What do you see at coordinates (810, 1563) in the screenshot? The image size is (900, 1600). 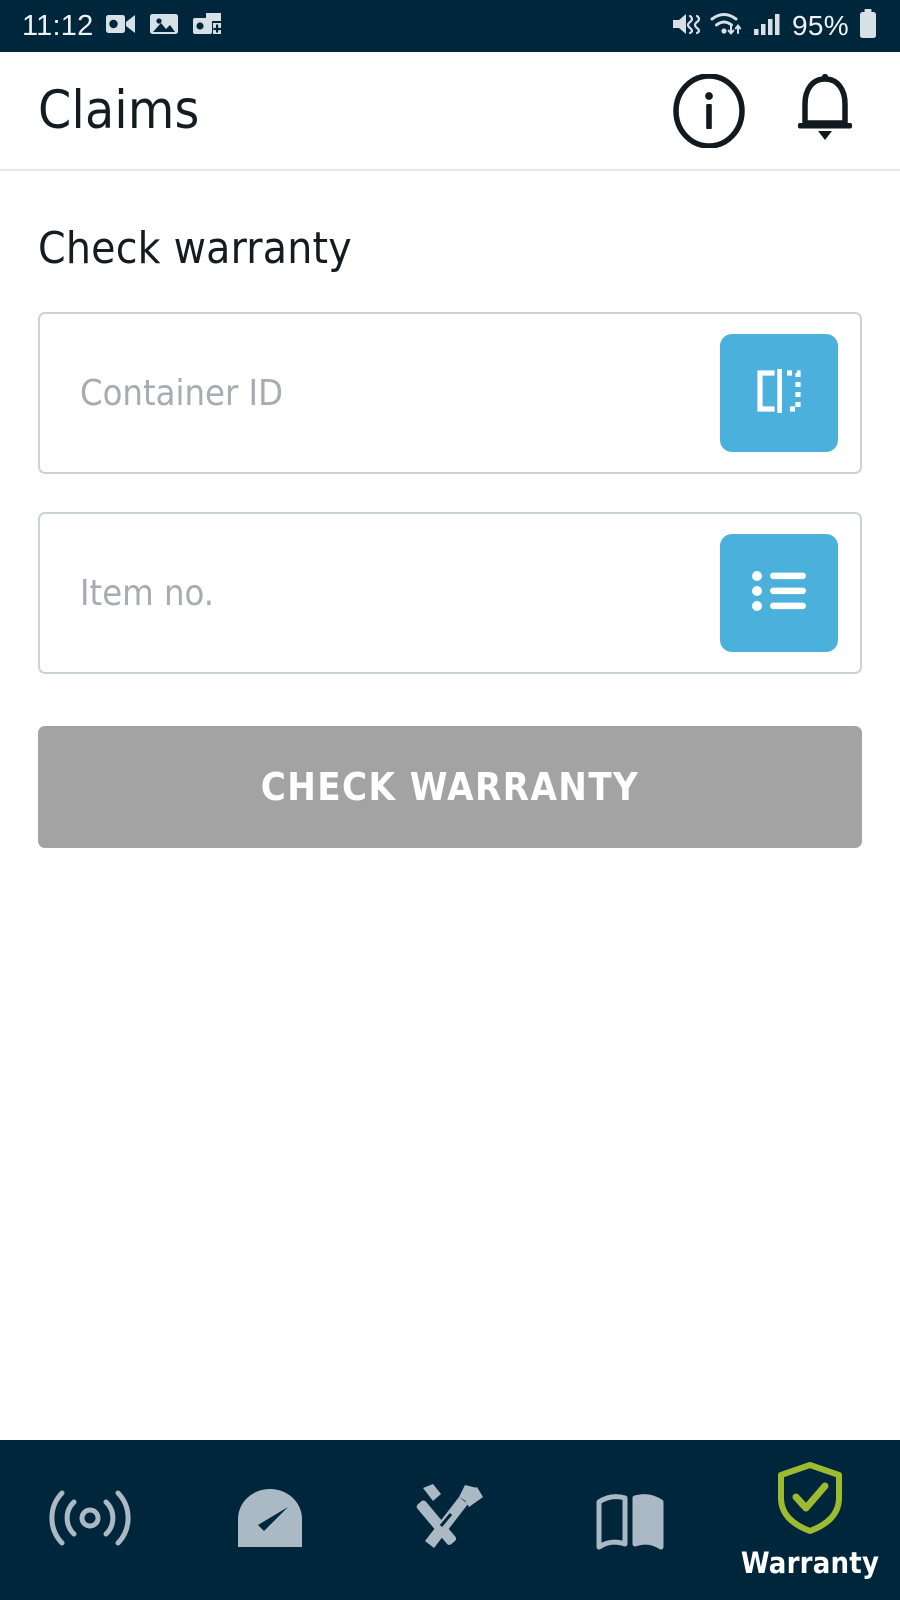 I see `nav-warranty-label: Warranty` at bounding box center [810, 1563].